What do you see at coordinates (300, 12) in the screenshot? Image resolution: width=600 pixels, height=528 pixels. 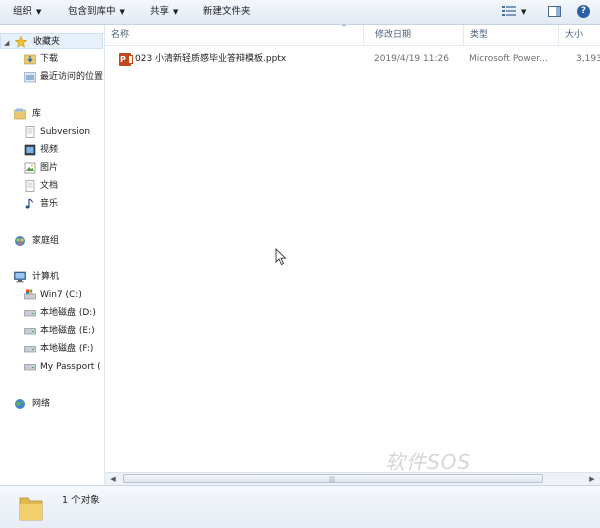 I see `command-toolbar: 组织 ▼ 包含到库中 ▼ 共享 ▼ 新建文件夹 ▼ ?` at bounding box center [300, 12].